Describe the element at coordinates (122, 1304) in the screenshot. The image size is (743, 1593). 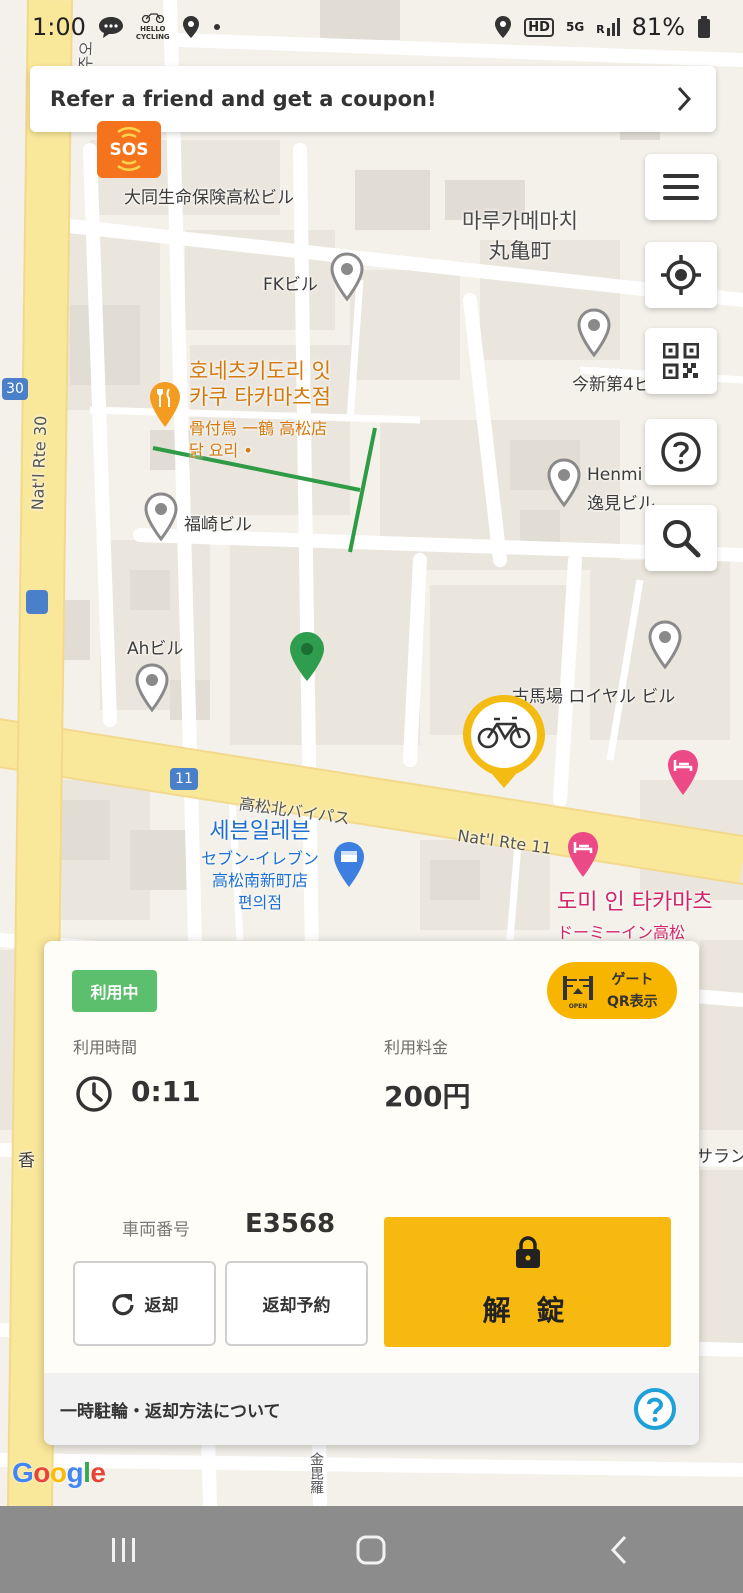
I see `refresh-icon` at that location.